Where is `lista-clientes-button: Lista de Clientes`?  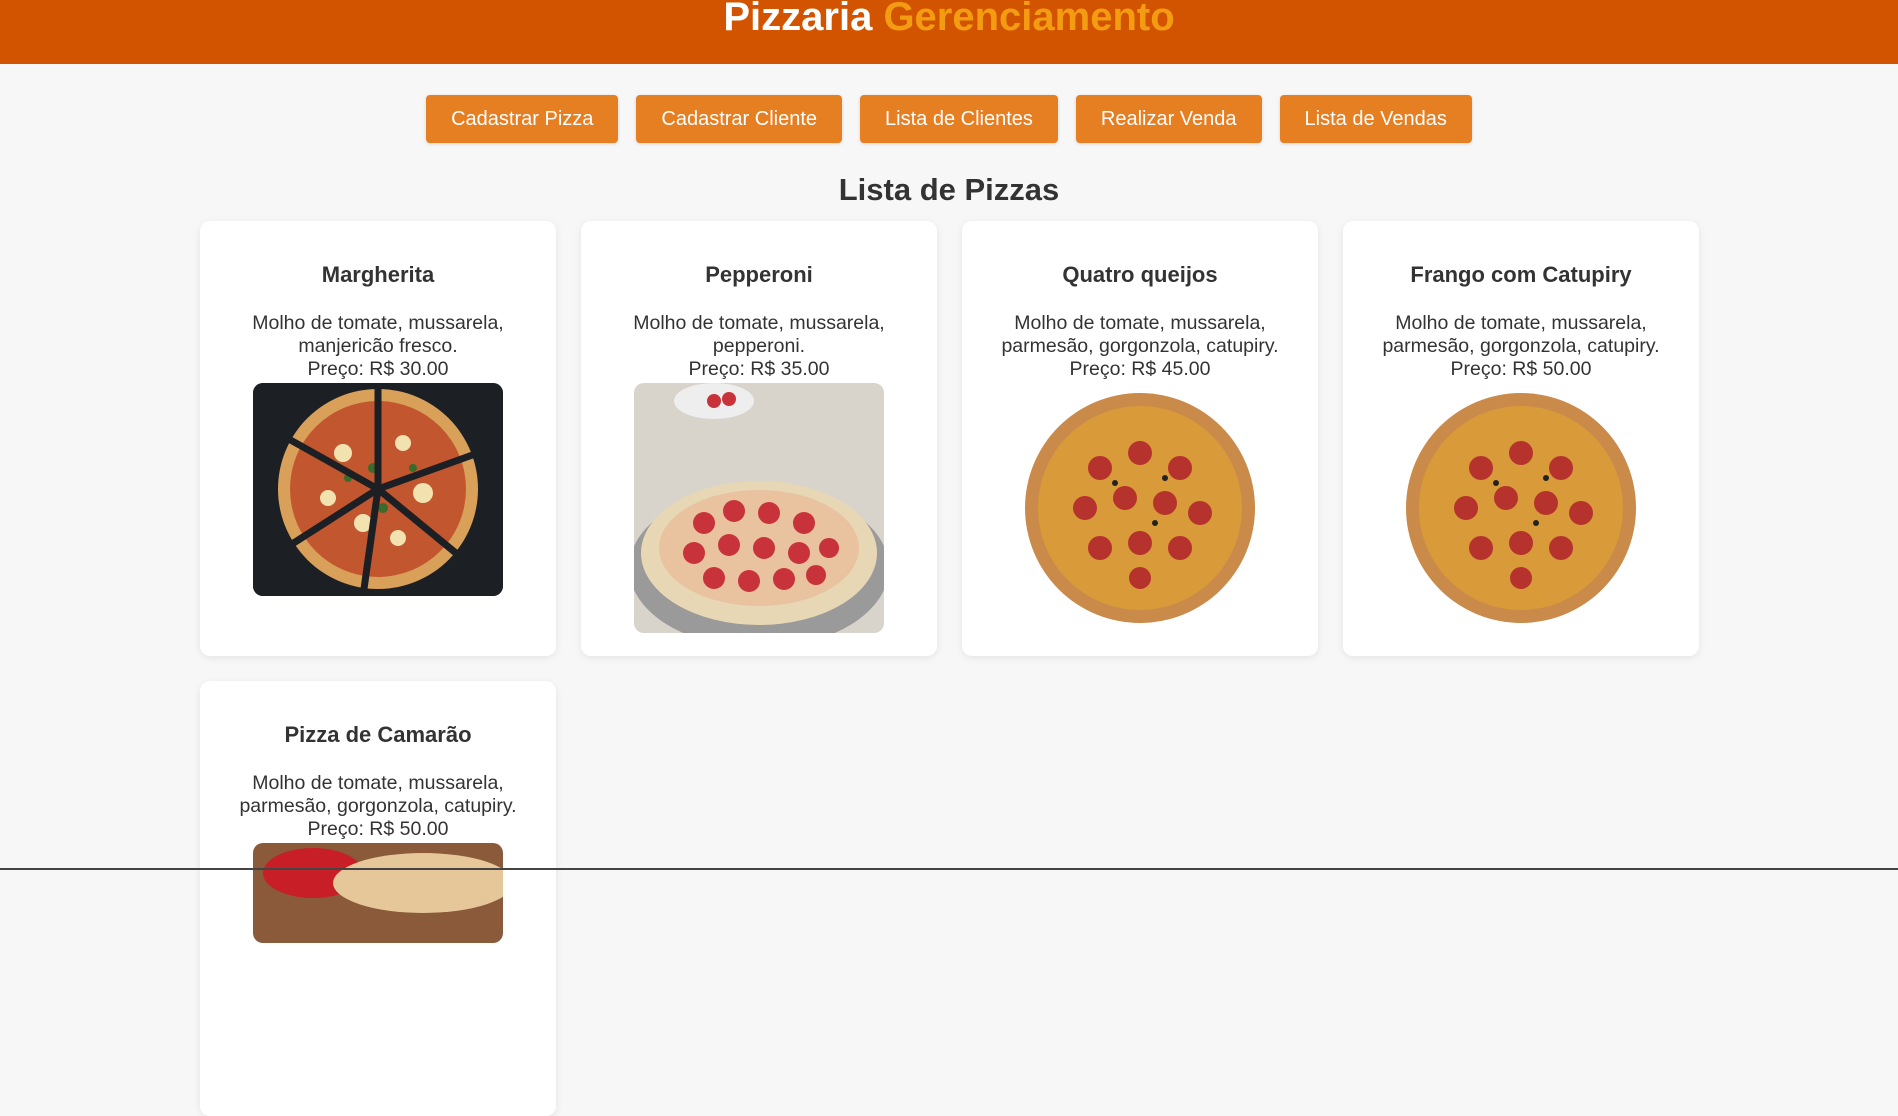 lista-clientes-button: Lista de Clientes is located at coordinates (959, 119).